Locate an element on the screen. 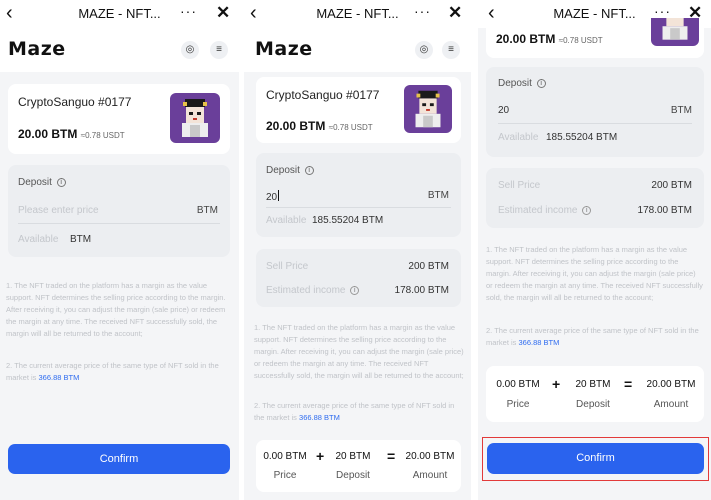 This screenshot has width=711, height=500. deposit-label: Deposit i is located at coordinates (290, 170).